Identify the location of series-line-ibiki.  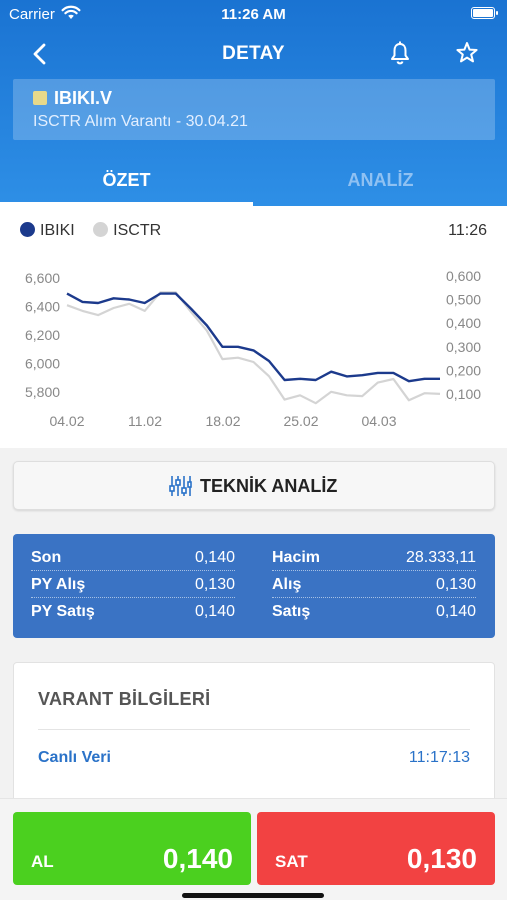
(253, 337).